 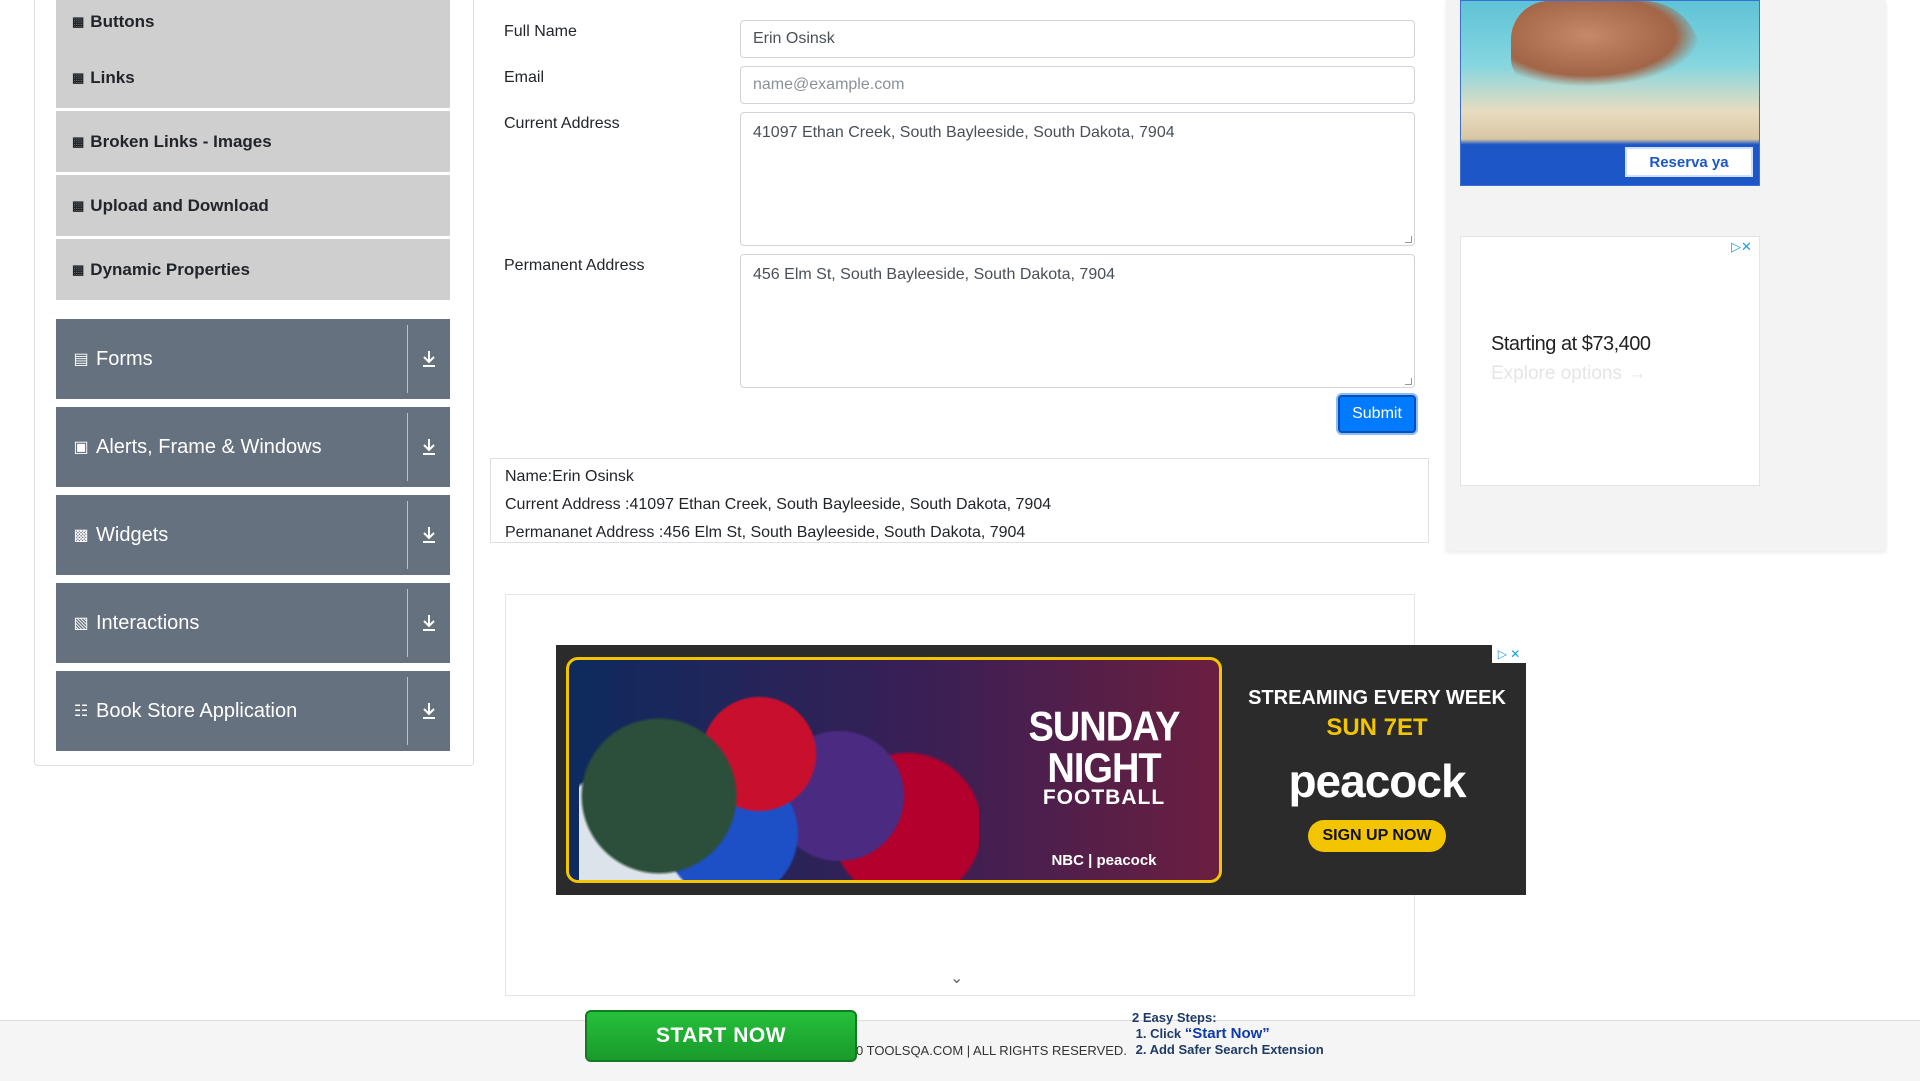 What do you see at coordinates (112, 77) in the screenshot?
I see `sidebar-item-label: Links` at bounding box center [112, 77].